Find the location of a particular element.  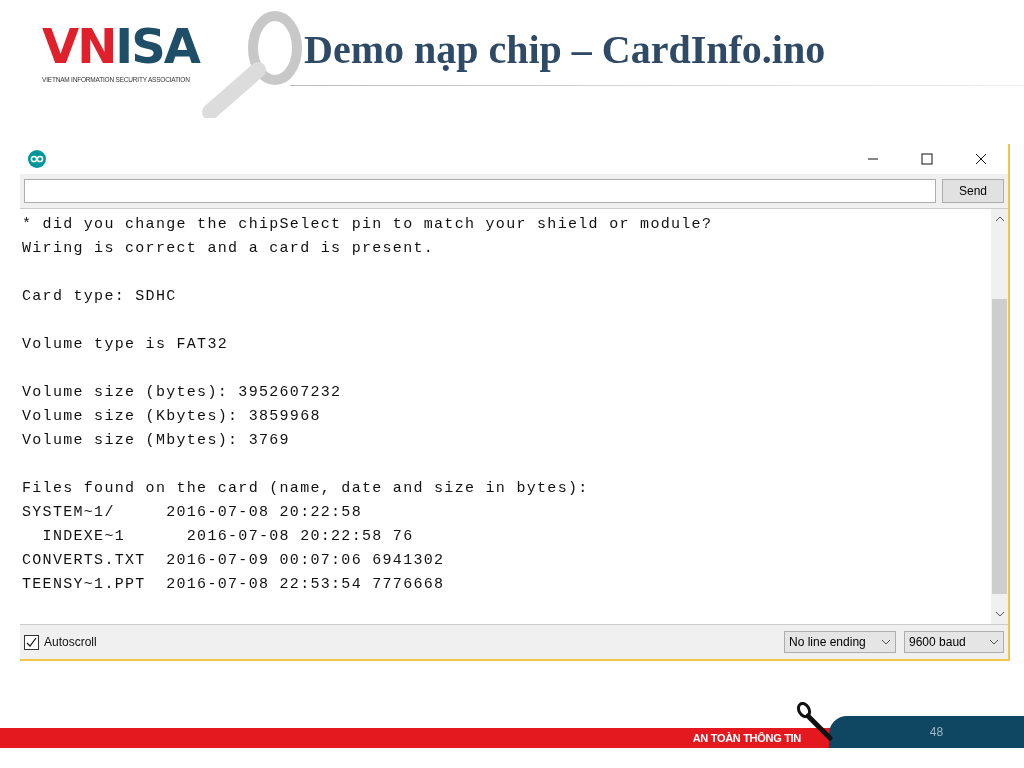

scrollbar is located at coordinates (999, 416).